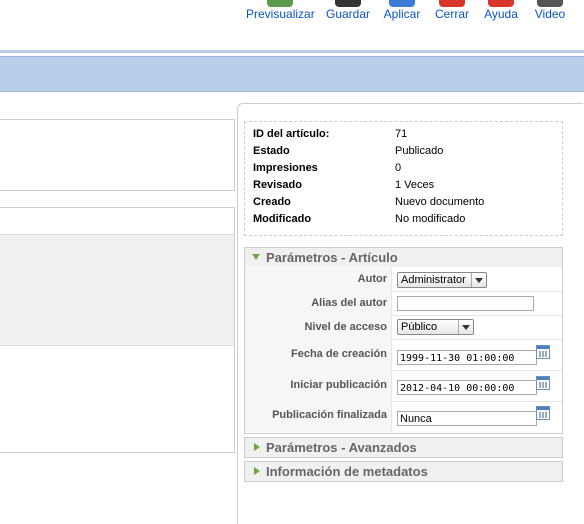 The height and width of the screenshot is (524, 584). What do you see at coordinates (272, 202) in the screenshot?
I see `info-key: Creado` at bounding box center [272, 202].